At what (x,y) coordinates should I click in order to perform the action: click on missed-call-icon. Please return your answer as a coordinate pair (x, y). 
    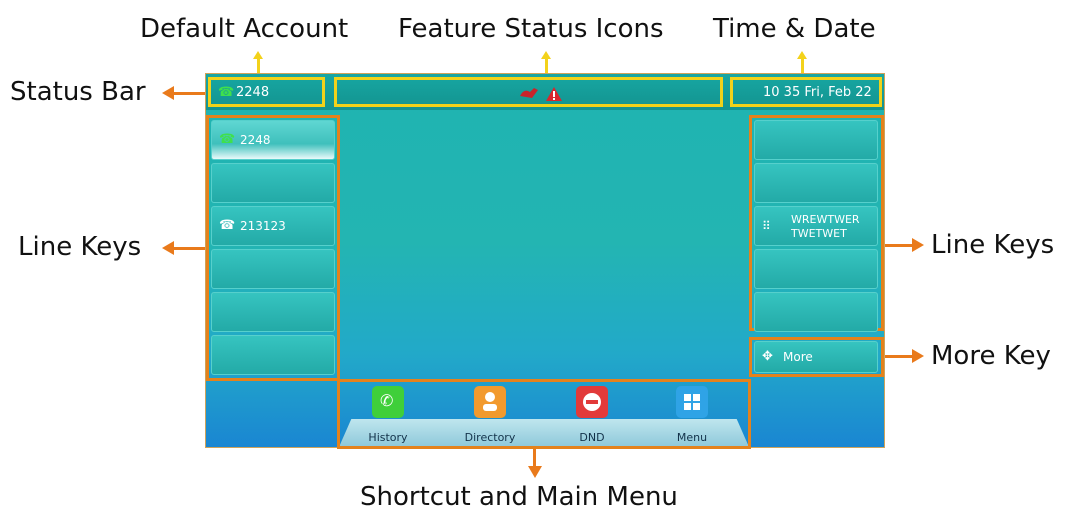
    Looking at the image, I should click on (529, 93).